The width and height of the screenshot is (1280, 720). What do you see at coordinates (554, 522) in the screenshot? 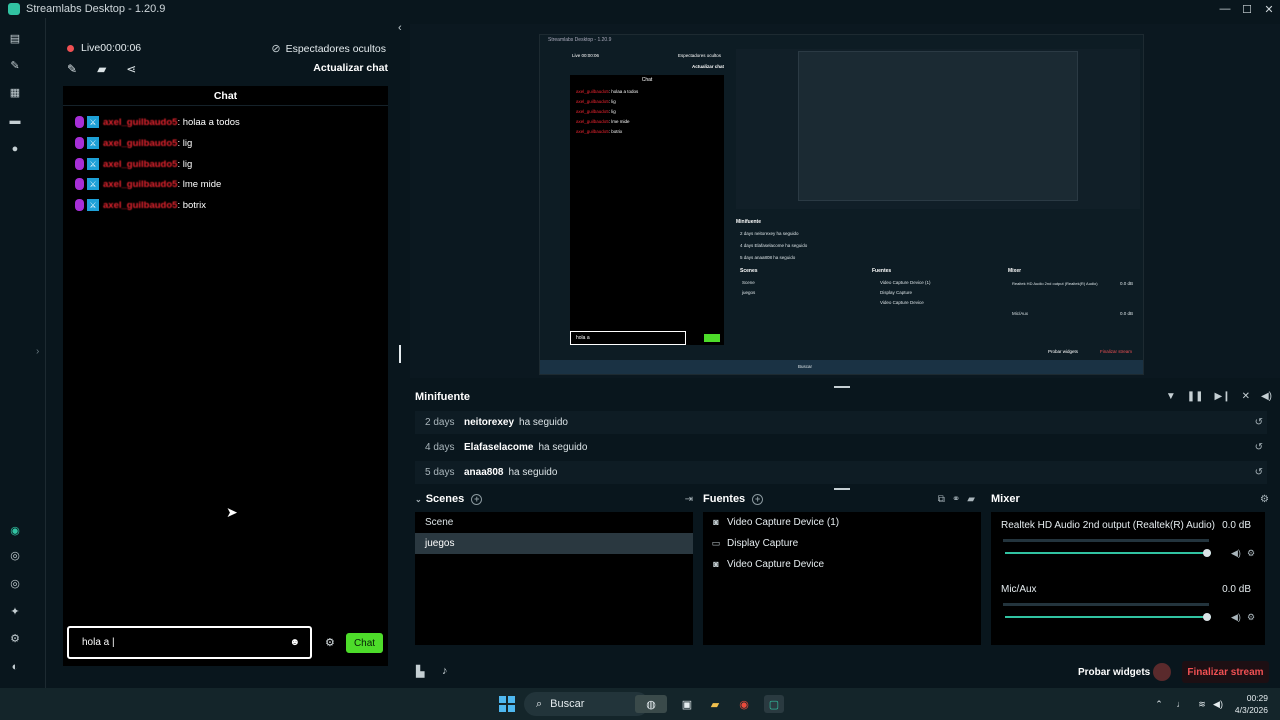
I see `scene-item: Scene` at bounding box center [554, 522].